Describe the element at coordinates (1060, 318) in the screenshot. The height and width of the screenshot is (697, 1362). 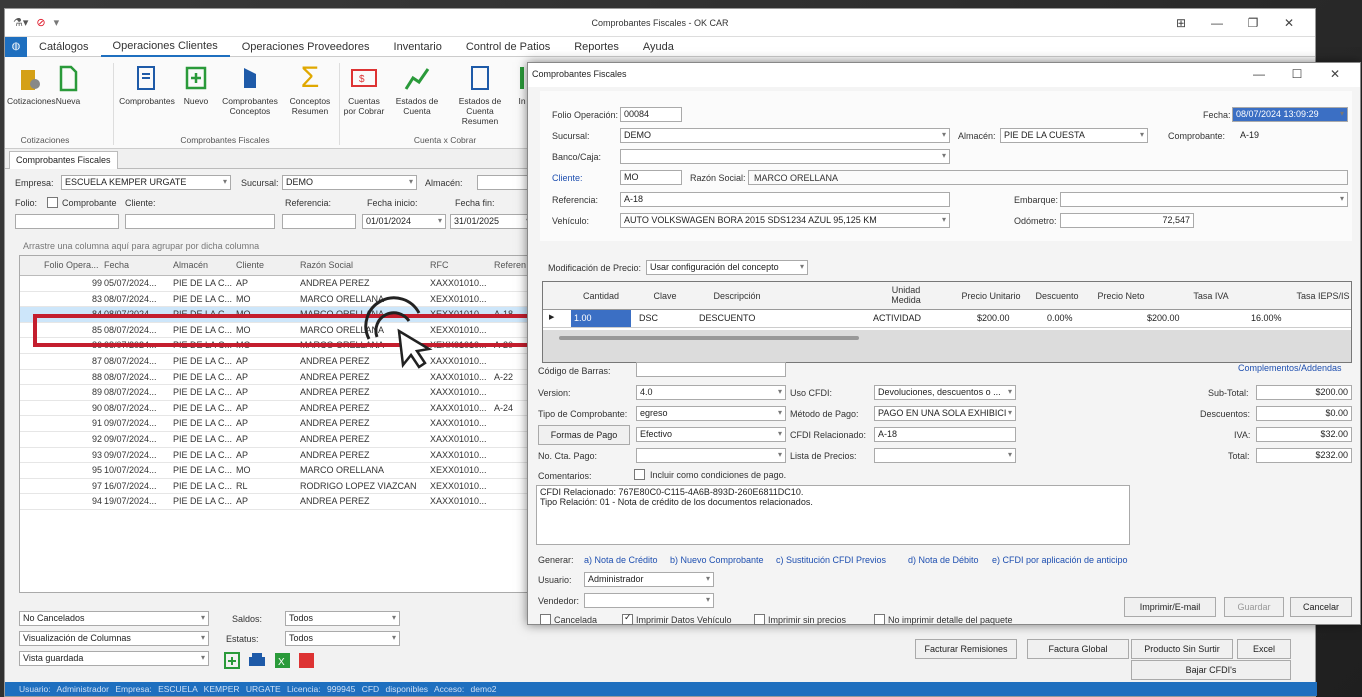
I see `descuento-cell: 0.00%` at that location.